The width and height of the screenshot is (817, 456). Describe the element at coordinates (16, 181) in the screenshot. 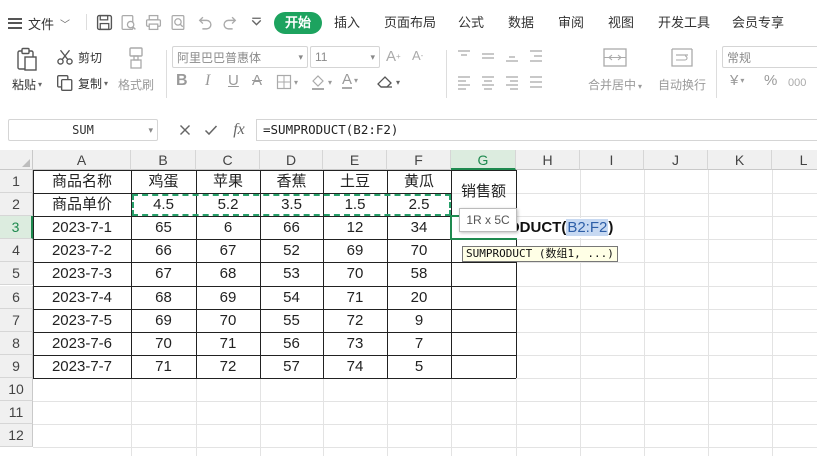

I see `row-header-1: 1` at that location.